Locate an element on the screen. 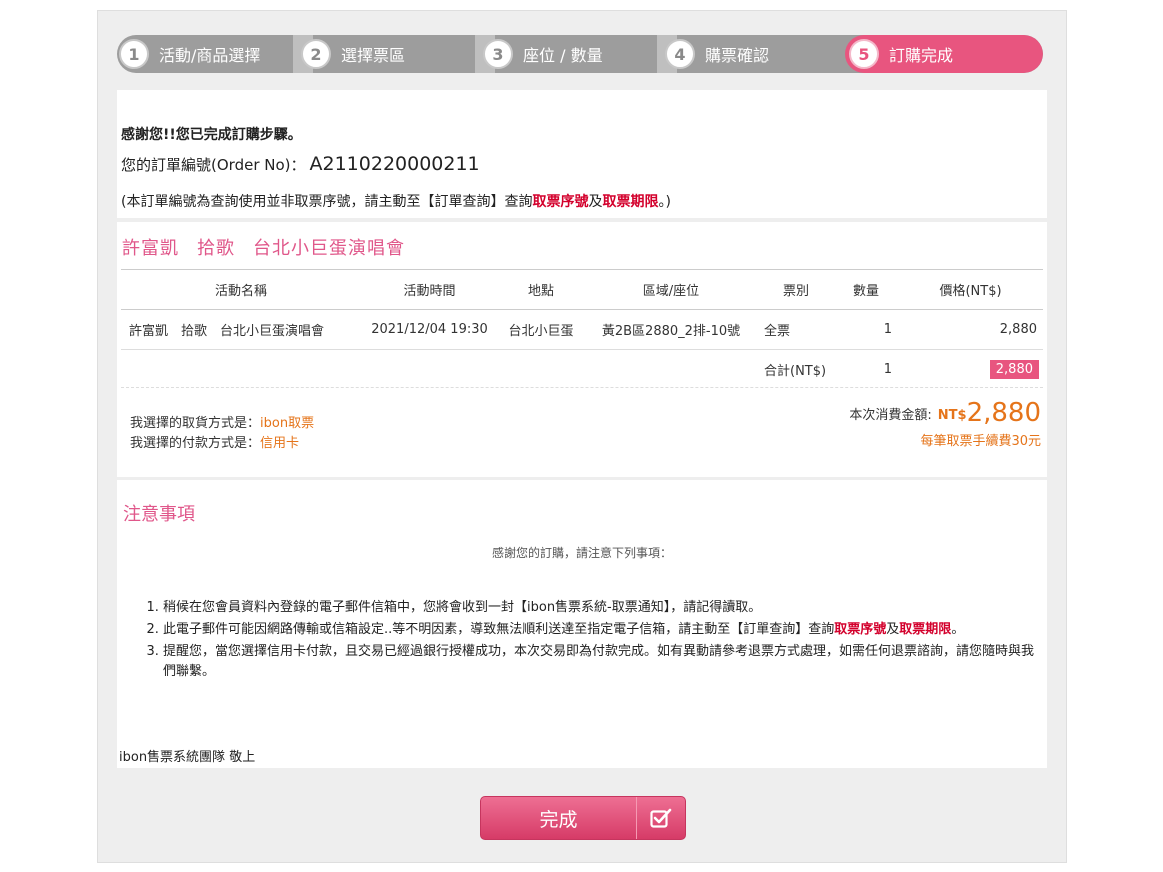 The width and height of the screenshot is (1163, 872). step-label: 活動/商品選擇 is located at coordinates (210, 55).